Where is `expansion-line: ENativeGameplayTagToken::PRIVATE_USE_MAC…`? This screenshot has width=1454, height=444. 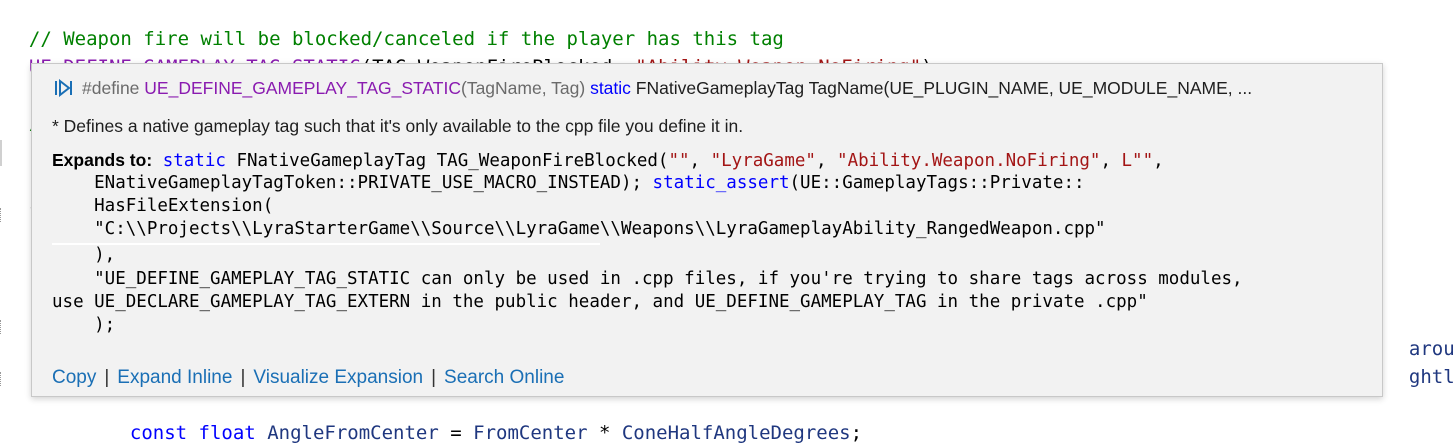
expansion-line: ENativeGameplayTagToken::PRIVATE_USE_MAC… is located at coordinates (568, 183).